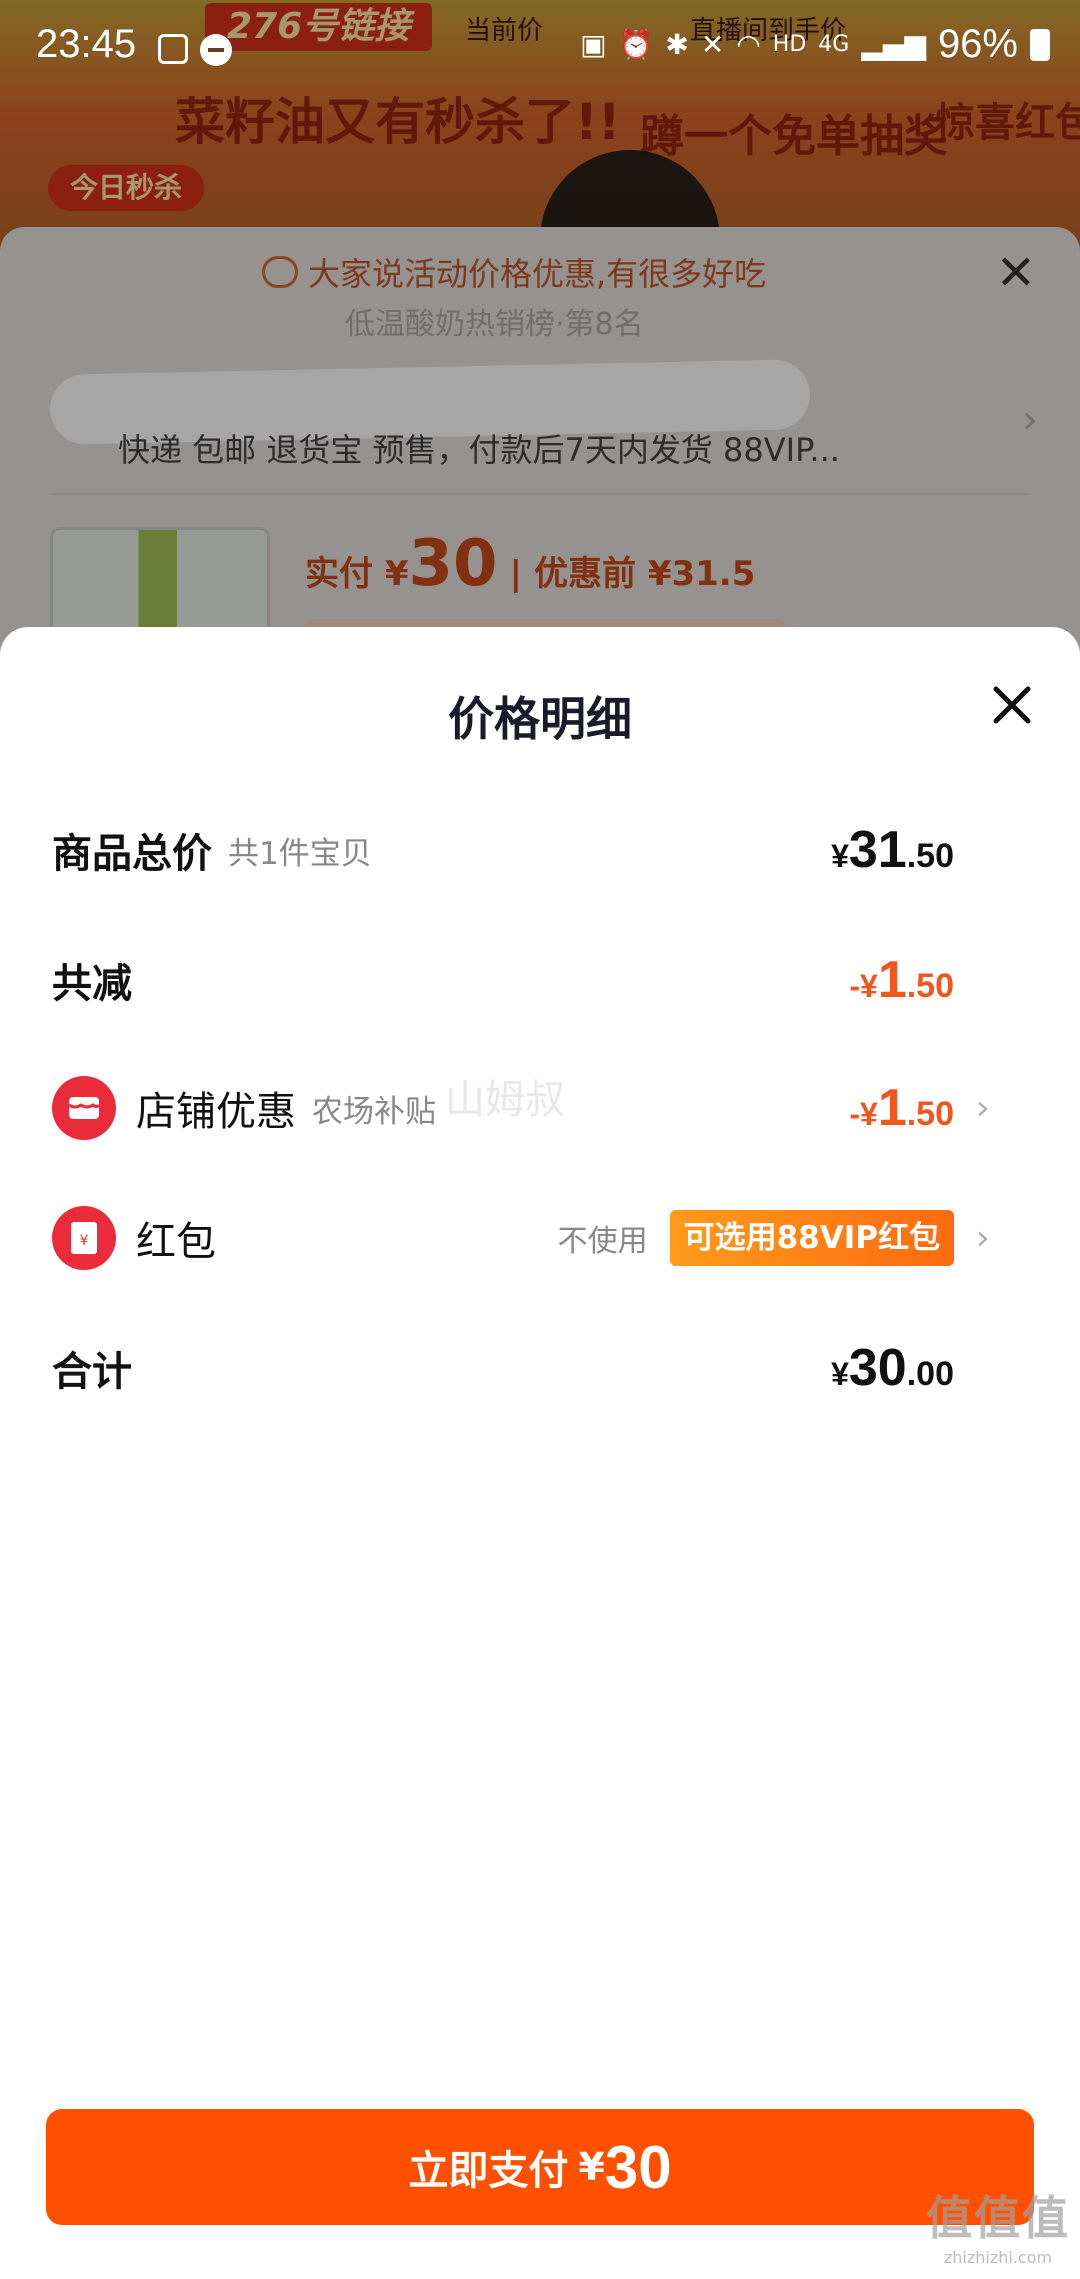  I want to click on row-shop-discount: 店铺优惠 农场补贴 -¥1.50 ›, so click(524, 1108).